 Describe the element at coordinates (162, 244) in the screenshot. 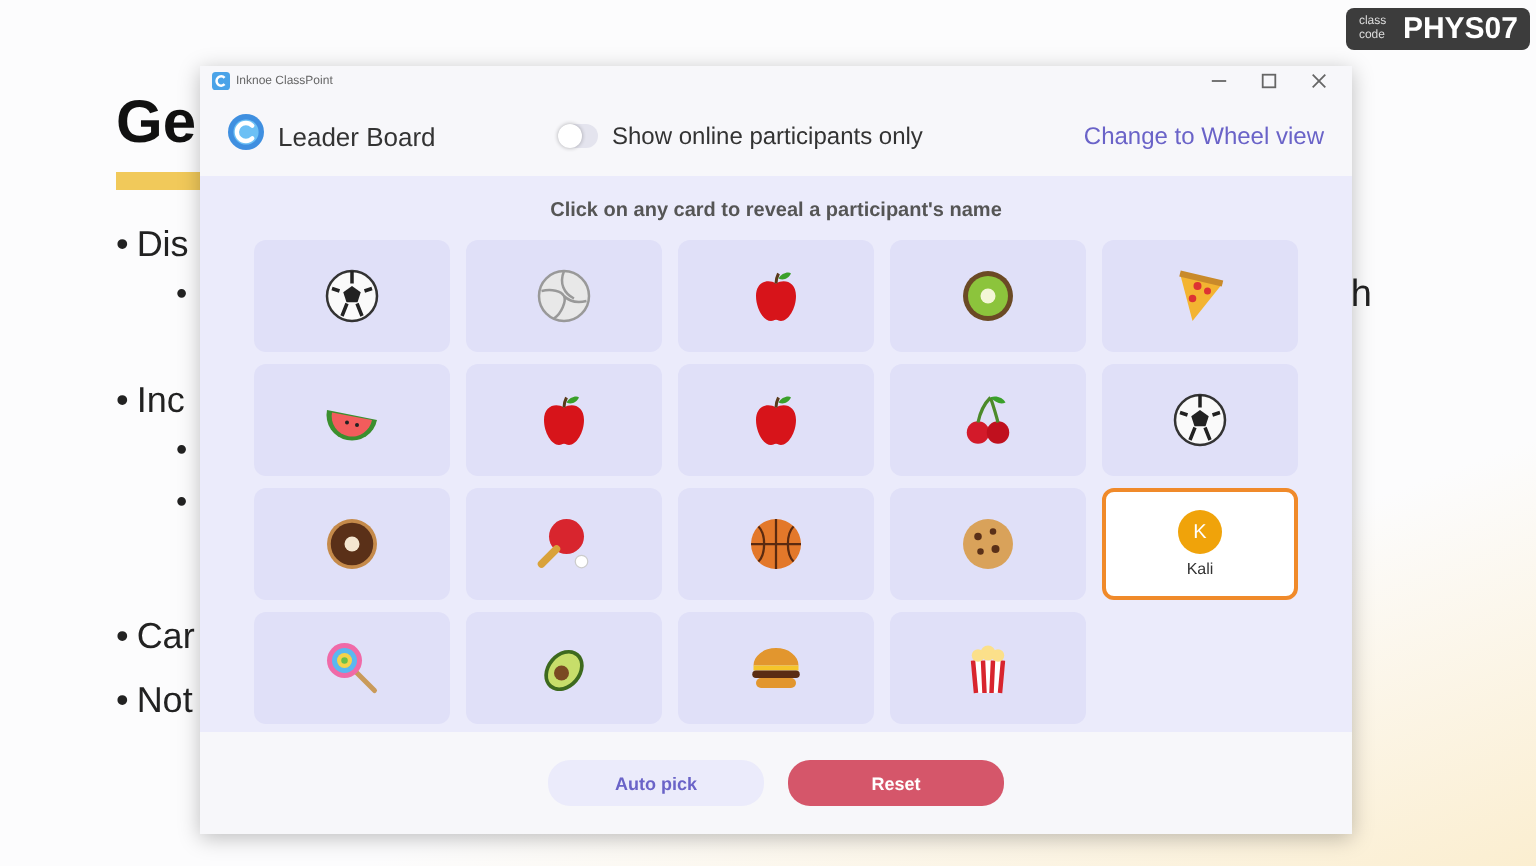

I see `slide-text: Dis` at that location.